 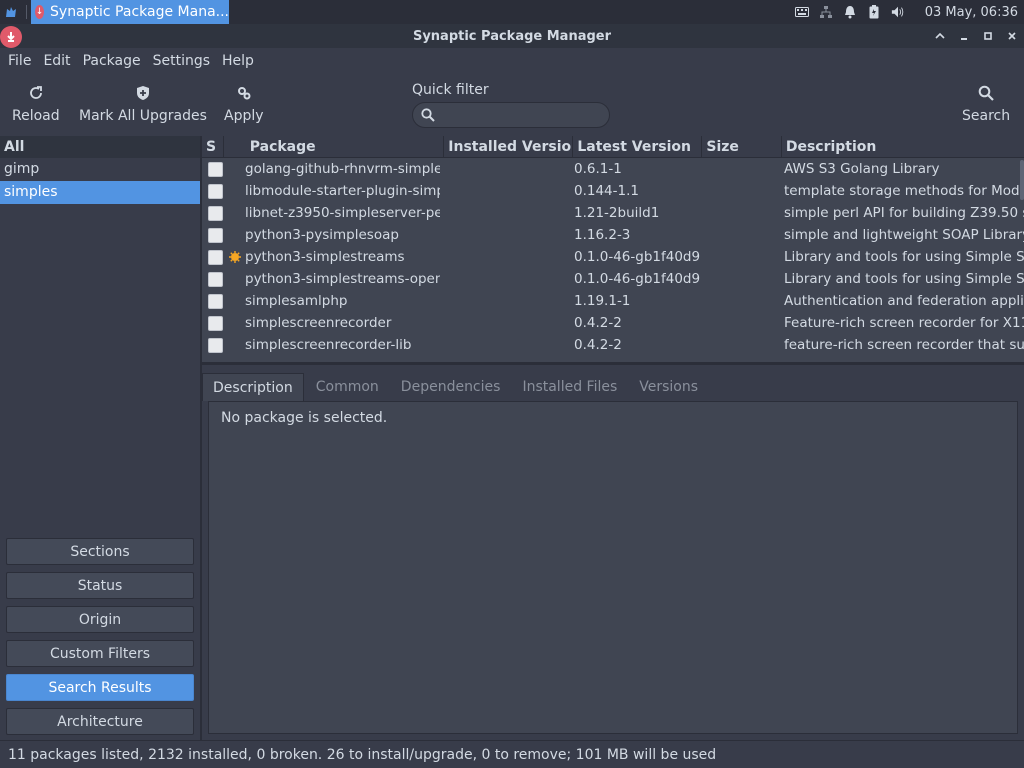 What do you see at coordinates (100, 619) in the screenshot?
I see `origin-button: Origin` at bounding box center [100, 619].